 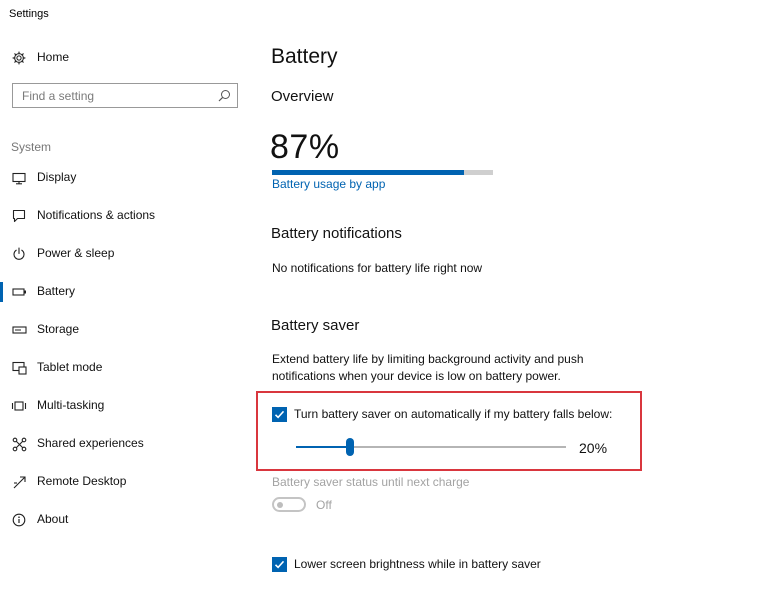 I want to click on sidebar-item-label: Power & sleep, so click(x=76, y=253).